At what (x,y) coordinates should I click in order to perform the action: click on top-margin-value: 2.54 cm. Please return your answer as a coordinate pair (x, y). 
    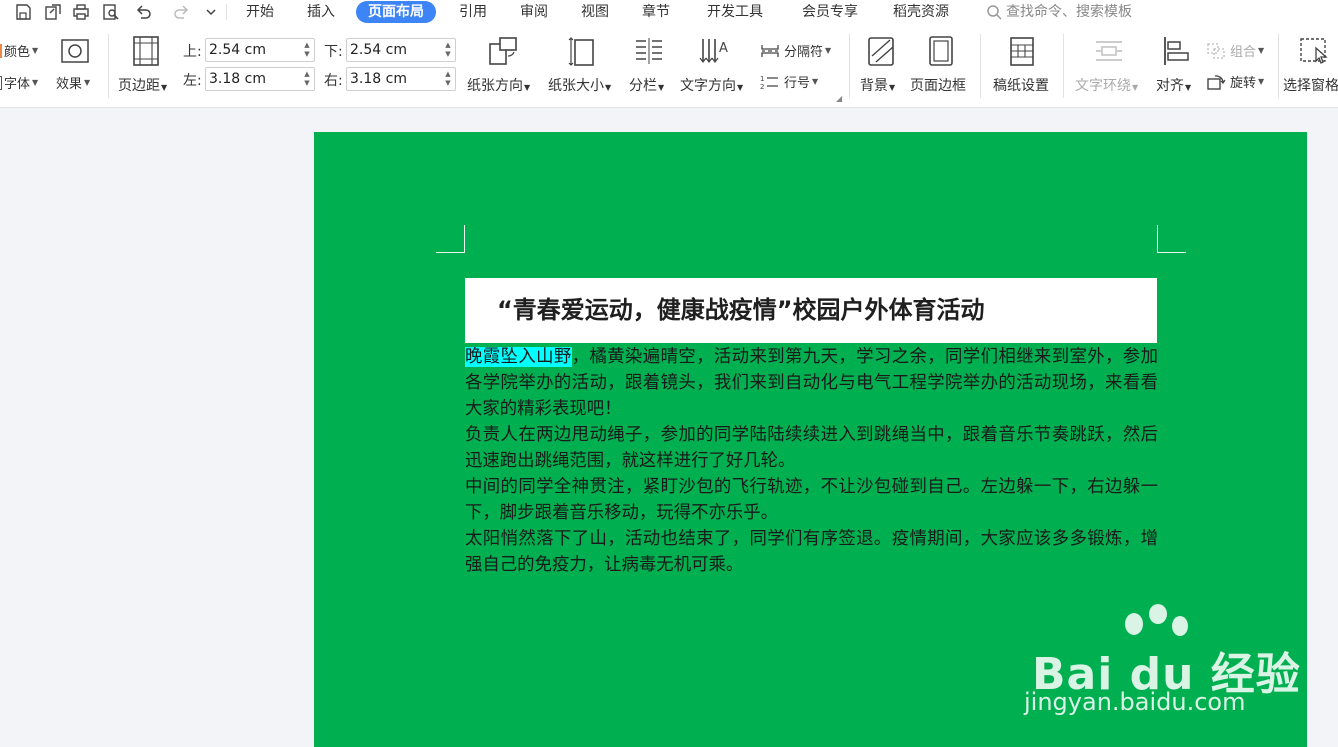
    Looking at the image, I should click on (237, 50).